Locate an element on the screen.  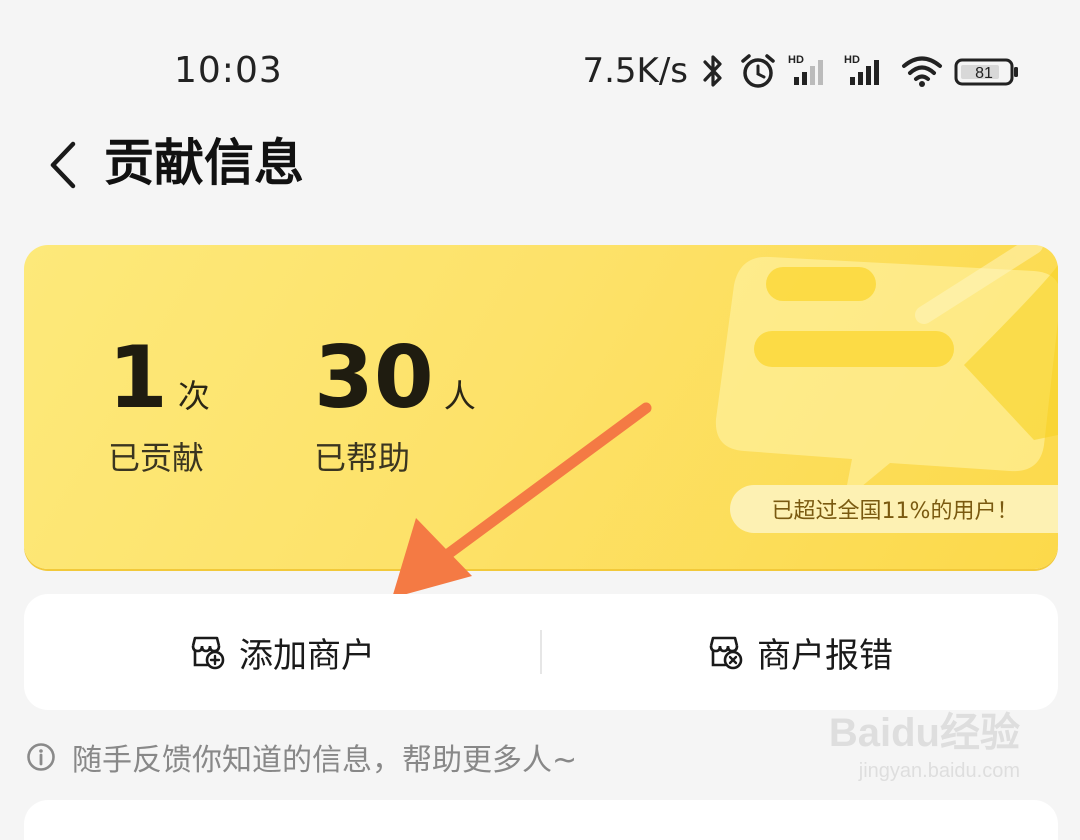
page-title: 贡献信息 is located at coordinates (204, 163).